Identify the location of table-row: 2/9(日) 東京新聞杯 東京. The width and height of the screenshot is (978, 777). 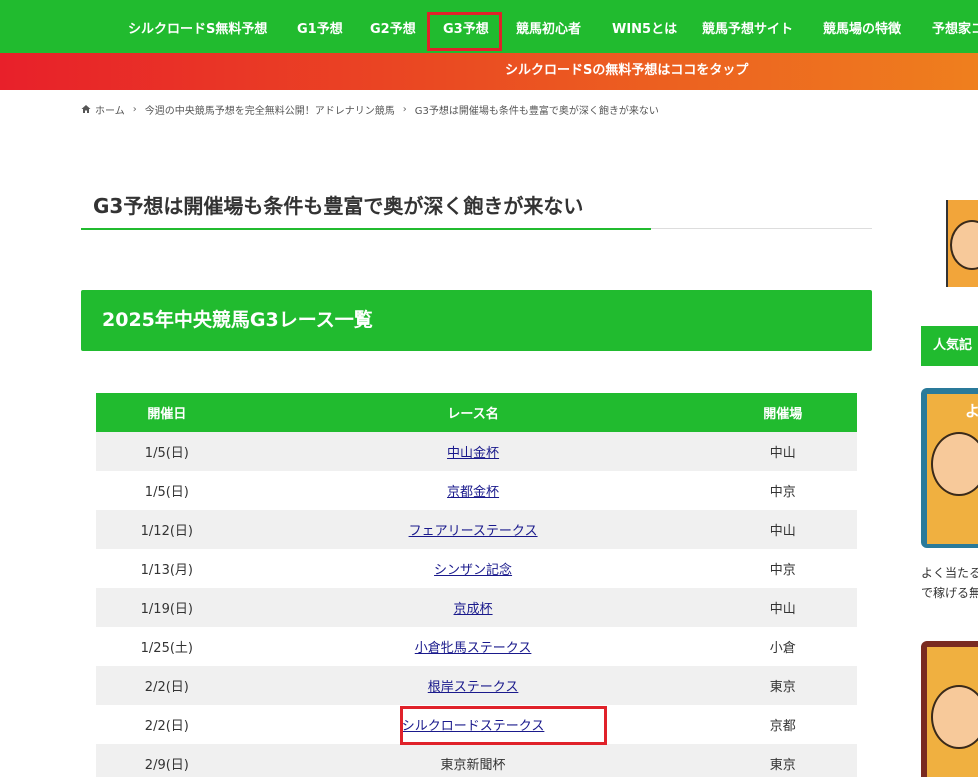
(476, 760).